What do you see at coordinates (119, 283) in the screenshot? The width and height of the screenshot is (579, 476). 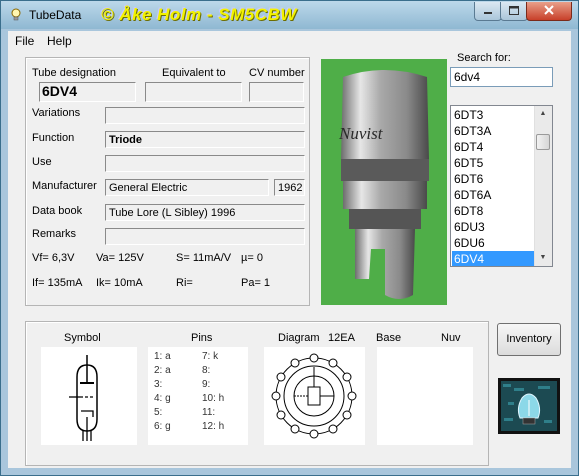 I see `ik-value: Ik= 10mA` at bounding box center [119, 283].